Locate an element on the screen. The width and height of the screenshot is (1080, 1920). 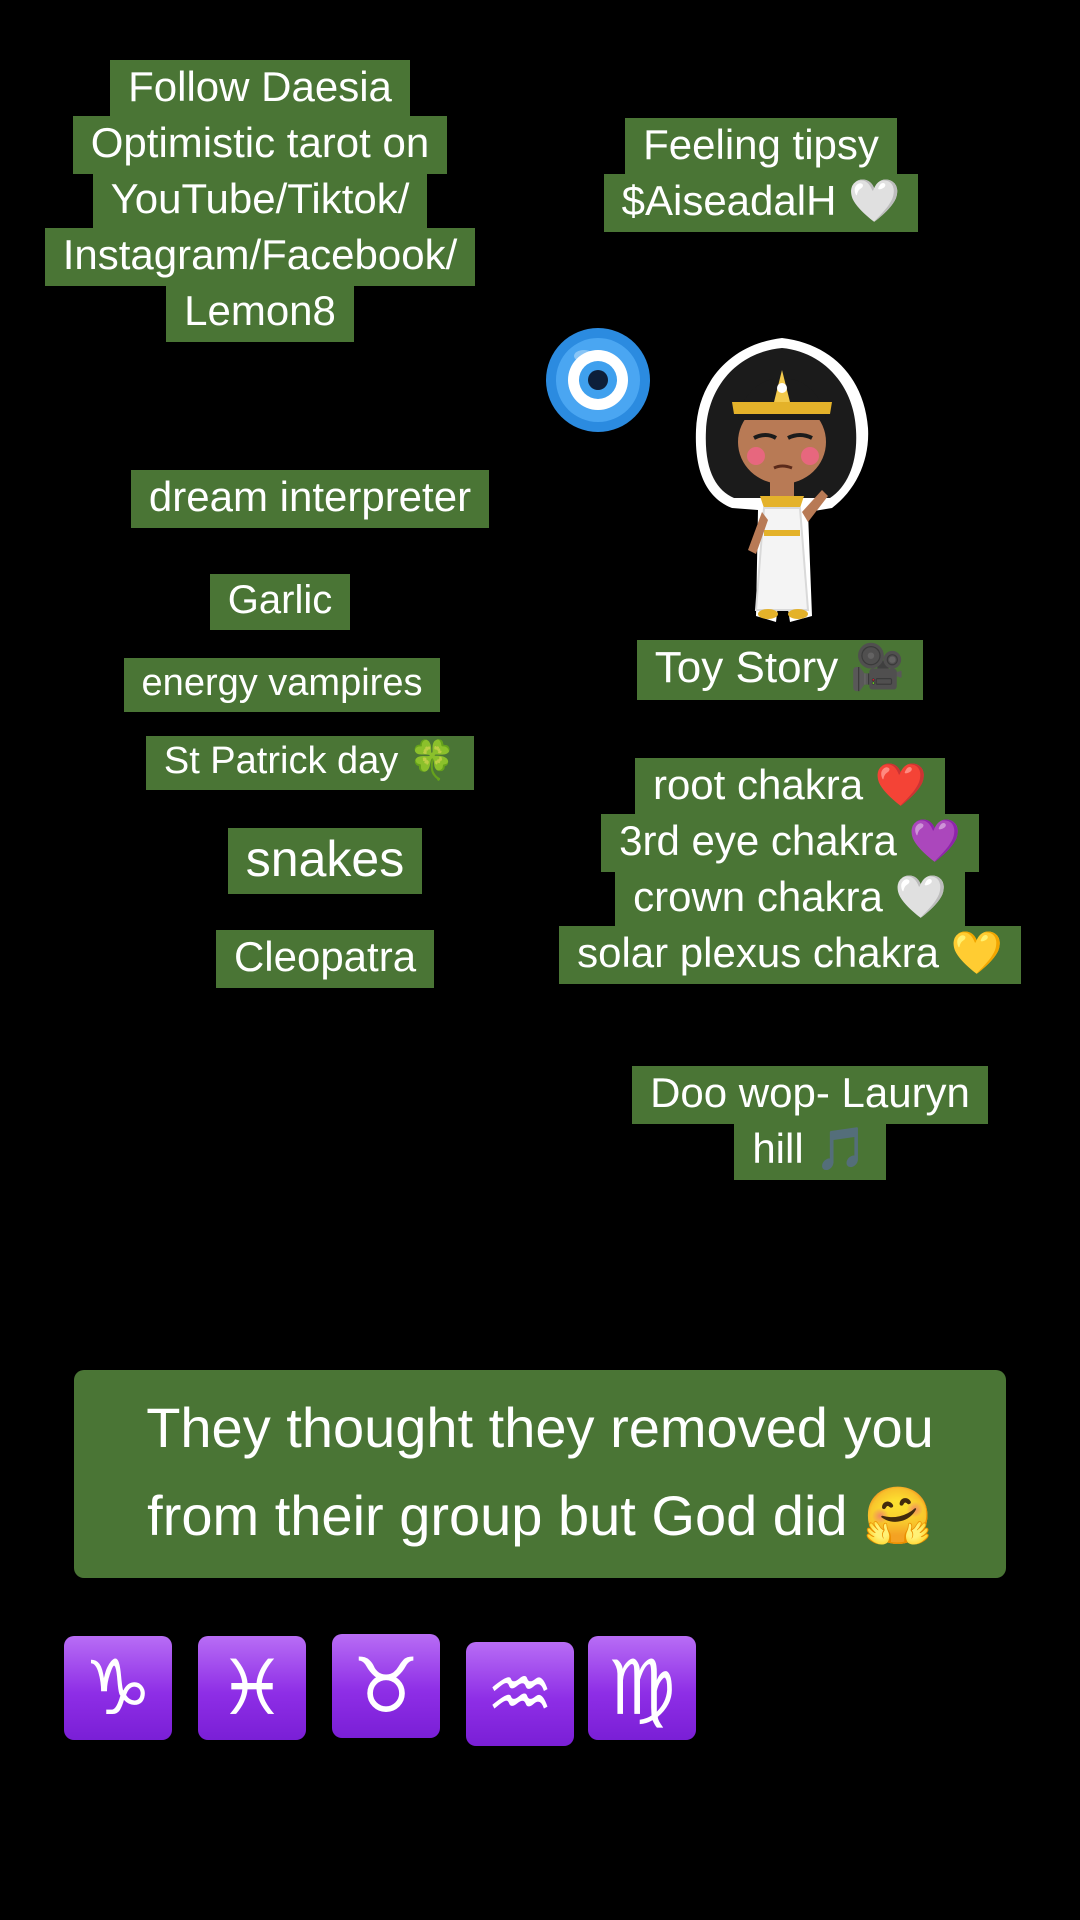
garlic-line: Garlic is located at coordinates (280, 602).